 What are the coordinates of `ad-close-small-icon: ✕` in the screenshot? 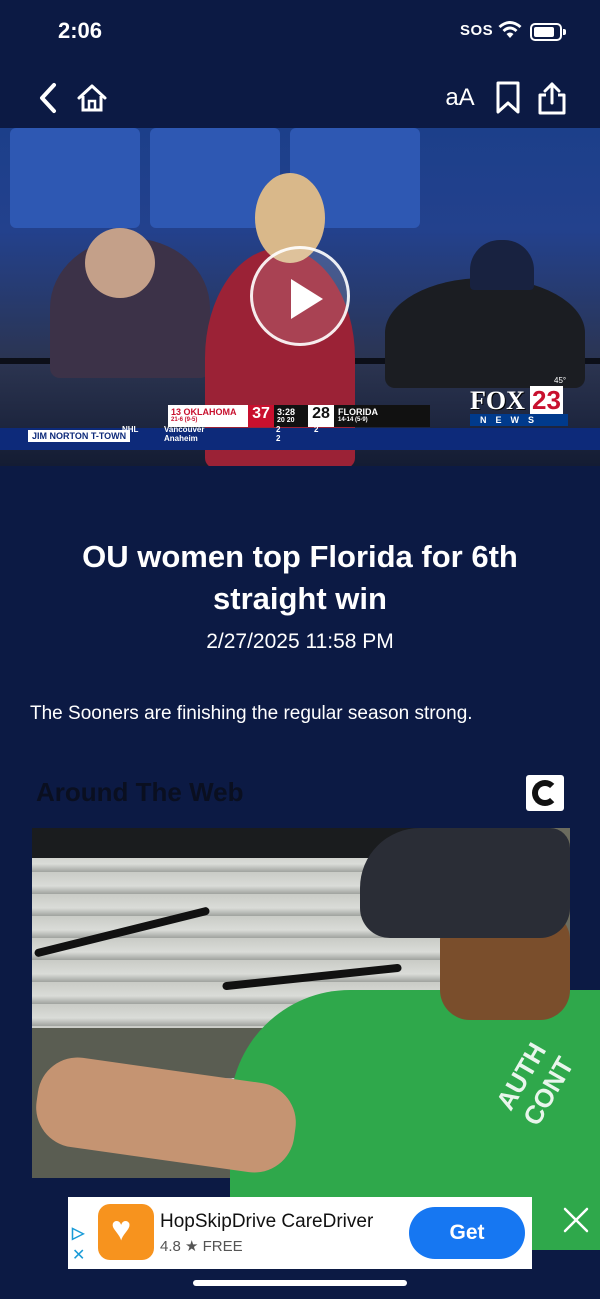 It's located at (78, 1255).